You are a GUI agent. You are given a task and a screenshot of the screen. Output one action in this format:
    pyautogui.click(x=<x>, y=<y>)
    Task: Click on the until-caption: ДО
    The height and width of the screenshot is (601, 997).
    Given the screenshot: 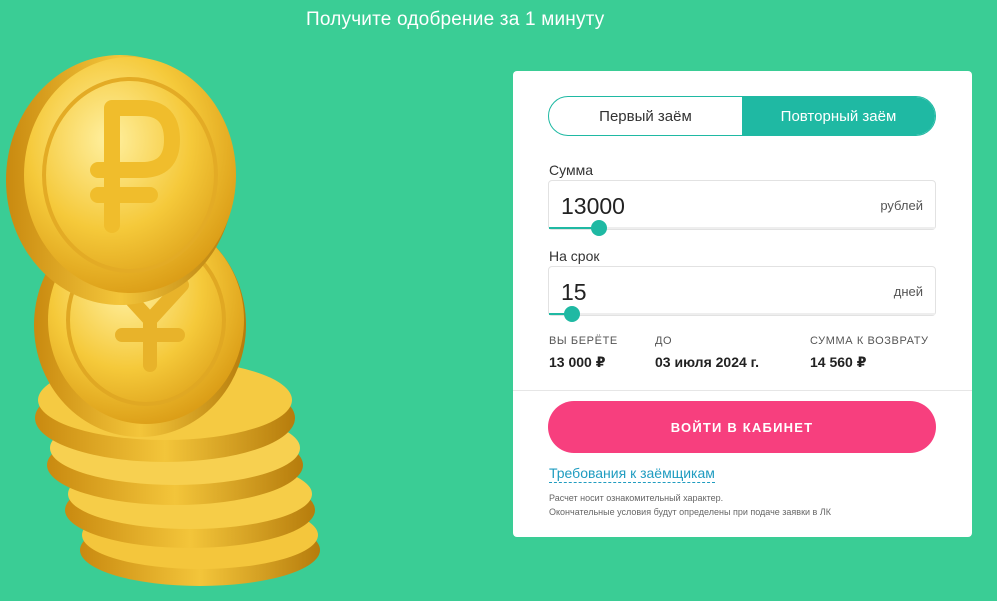 What is the action you would take?
    pyautogui.click(x=664, y=341)
    